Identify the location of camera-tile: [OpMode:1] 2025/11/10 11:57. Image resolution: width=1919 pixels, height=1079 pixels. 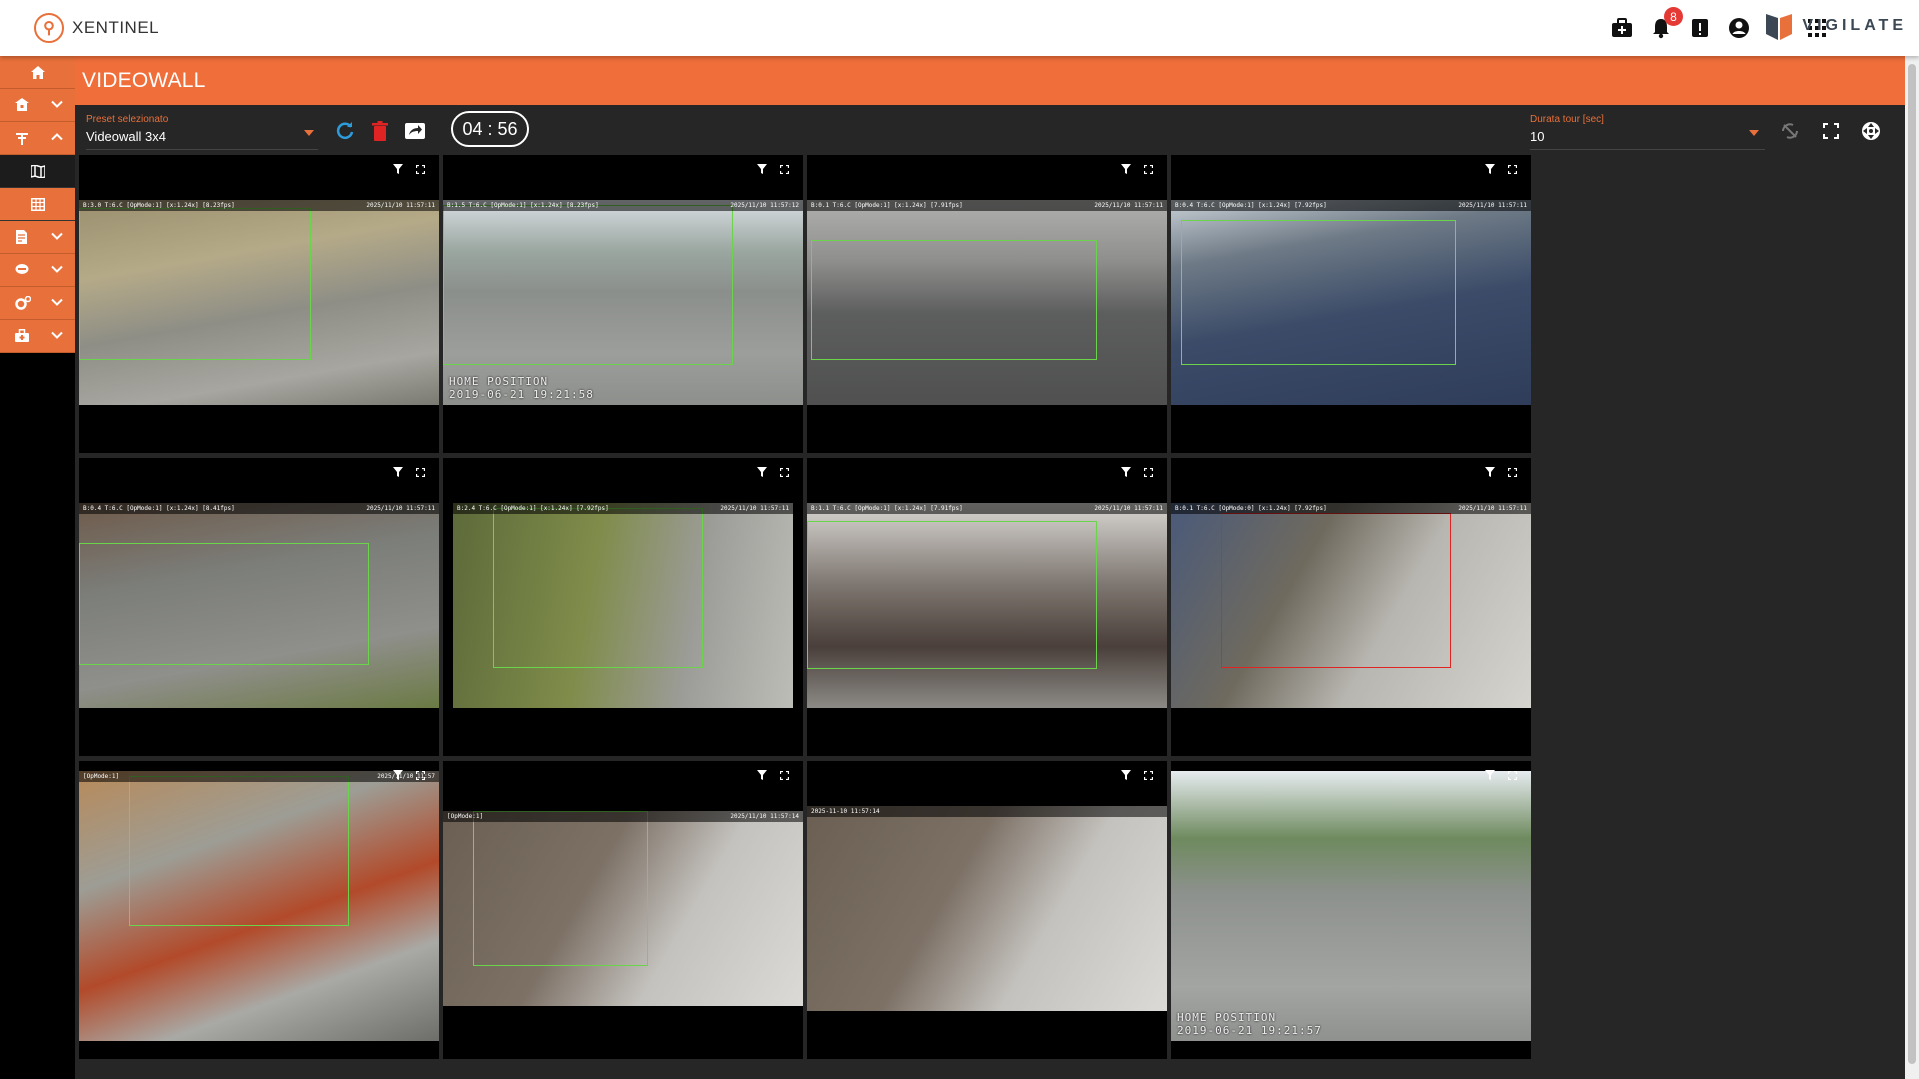
(259, 910).